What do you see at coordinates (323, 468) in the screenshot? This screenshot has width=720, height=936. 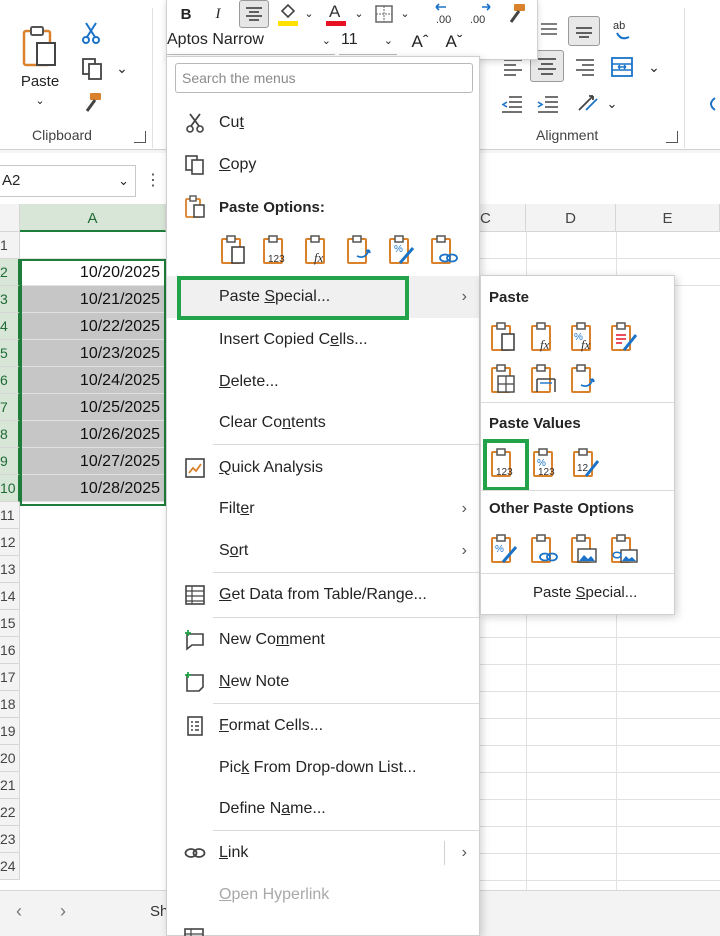 I see `menu-item-quick-analysis: Quick Analysis` at bounding box center [323, 468].